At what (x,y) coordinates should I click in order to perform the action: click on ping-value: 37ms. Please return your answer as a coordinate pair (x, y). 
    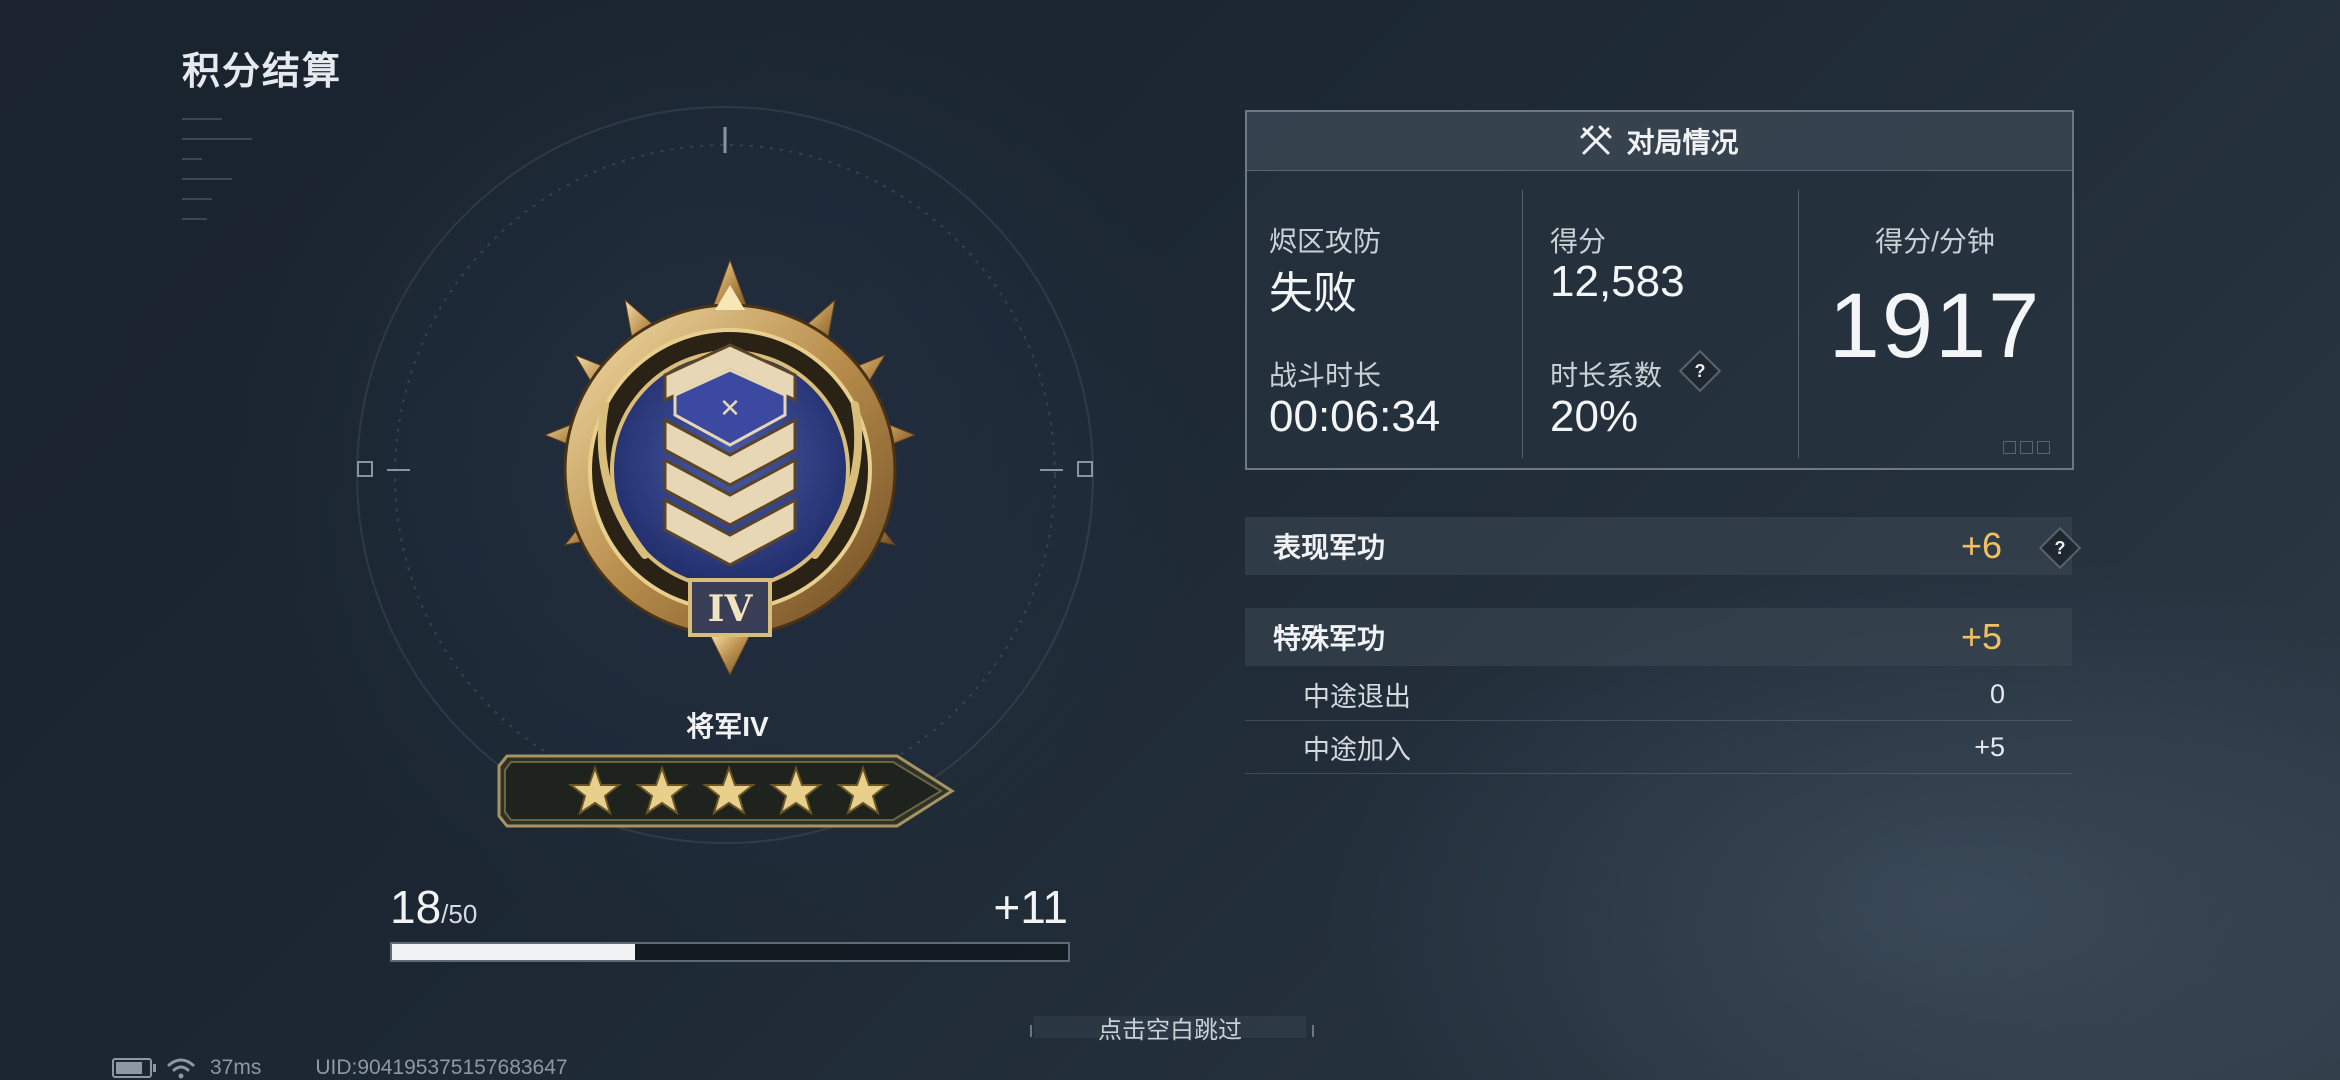
    Looking at the image, I should click on (236, 1067).